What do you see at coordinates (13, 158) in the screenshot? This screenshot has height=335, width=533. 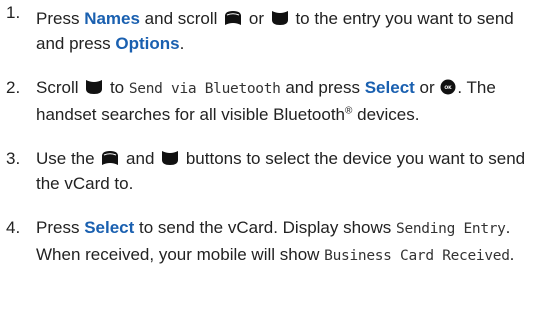 I see `step-number: 3.` at bounding box center [13, 158].